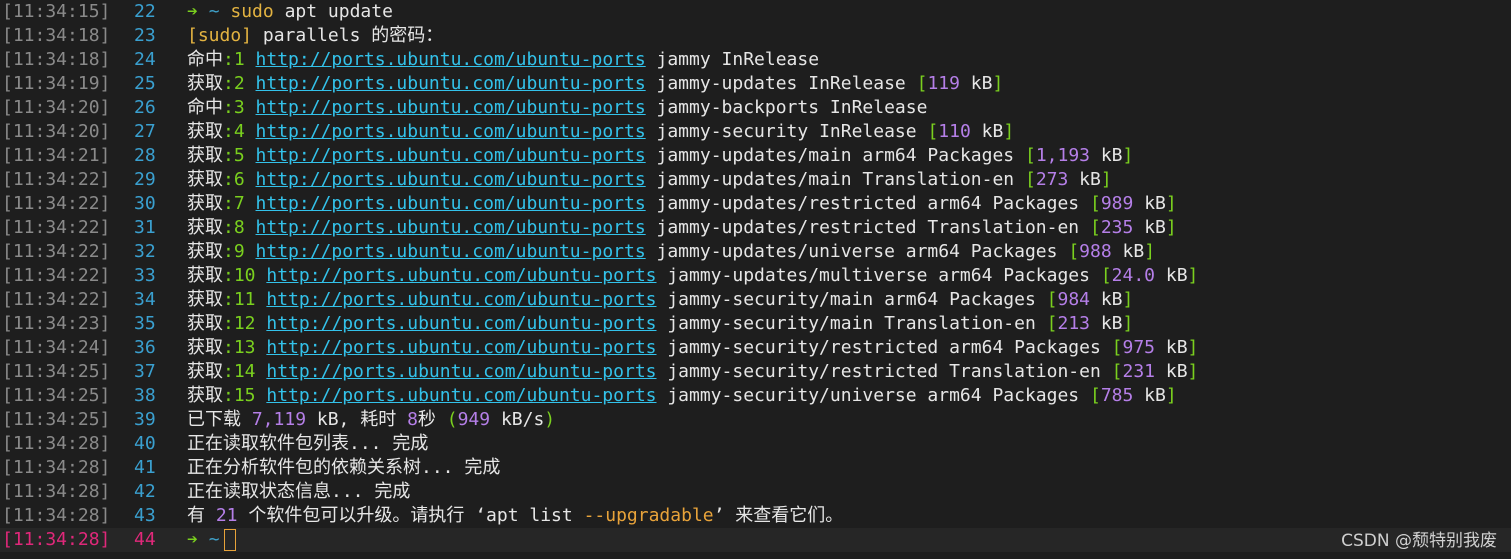 The height and width of the screenshot is (559, 1511). Describe the element at coordinates (1095, 251) in the screenshot. I see `size-value: 988` at that location.